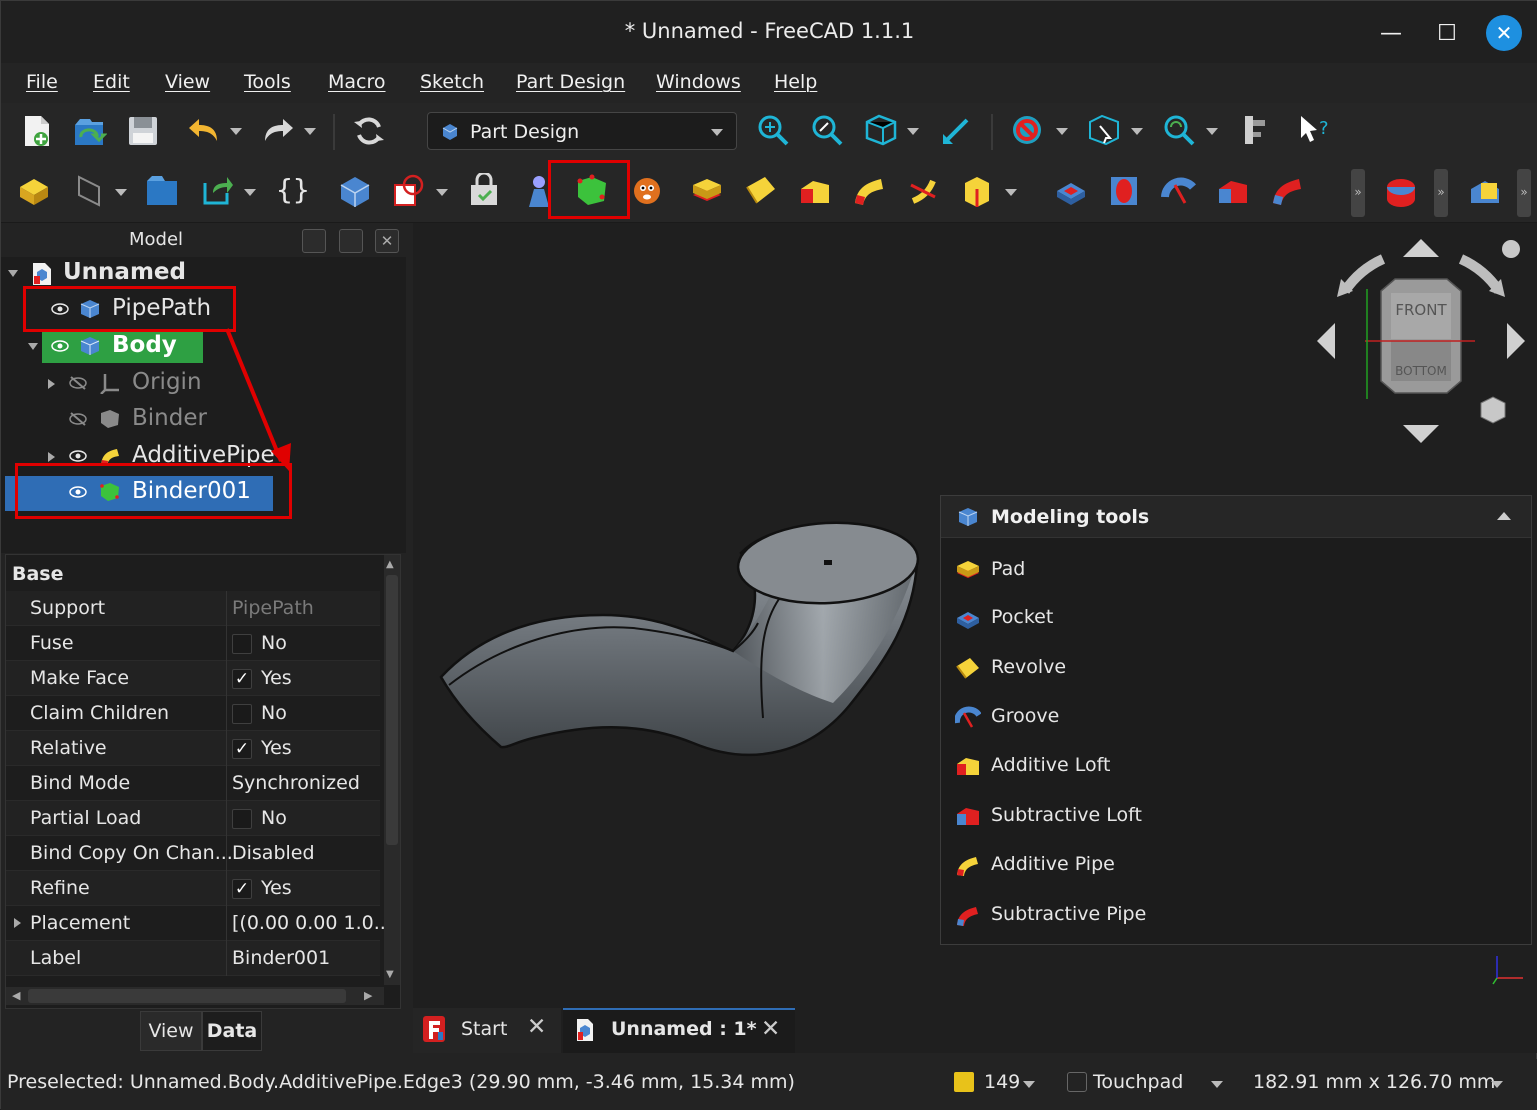  What do you see at coordinates (707, 191) in the screenshot?
I see `pad-icon` at bounding box center [707, 191].